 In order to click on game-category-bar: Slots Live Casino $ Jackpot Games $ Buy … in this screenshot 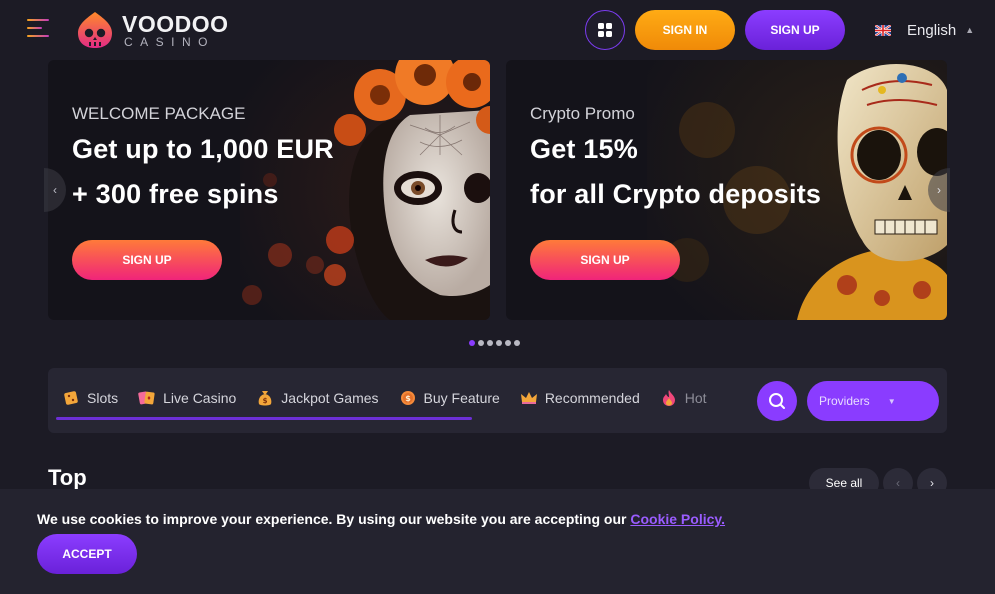, I will do `click(497, 400)`.